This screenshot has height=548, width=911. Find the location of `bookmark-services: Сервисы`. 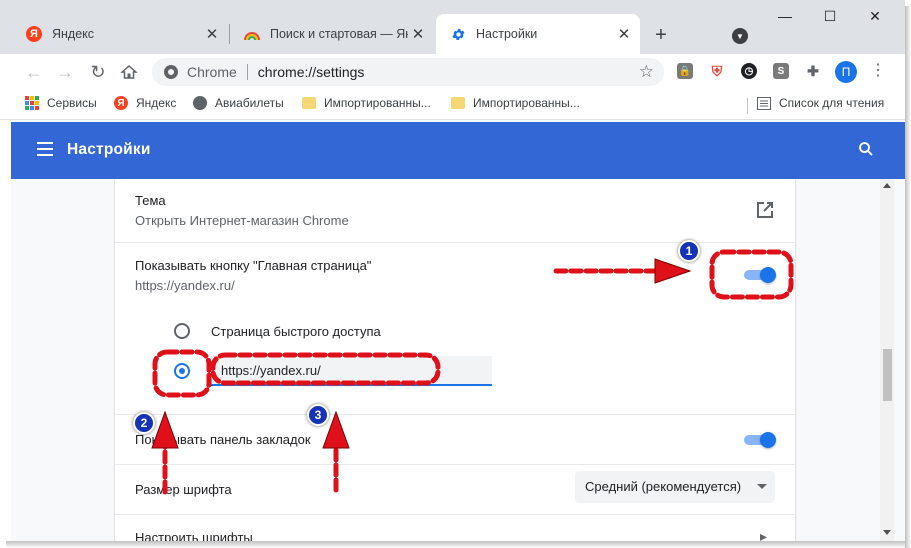

bookmark-services: Сервисы is located at coordinates (61, 103).